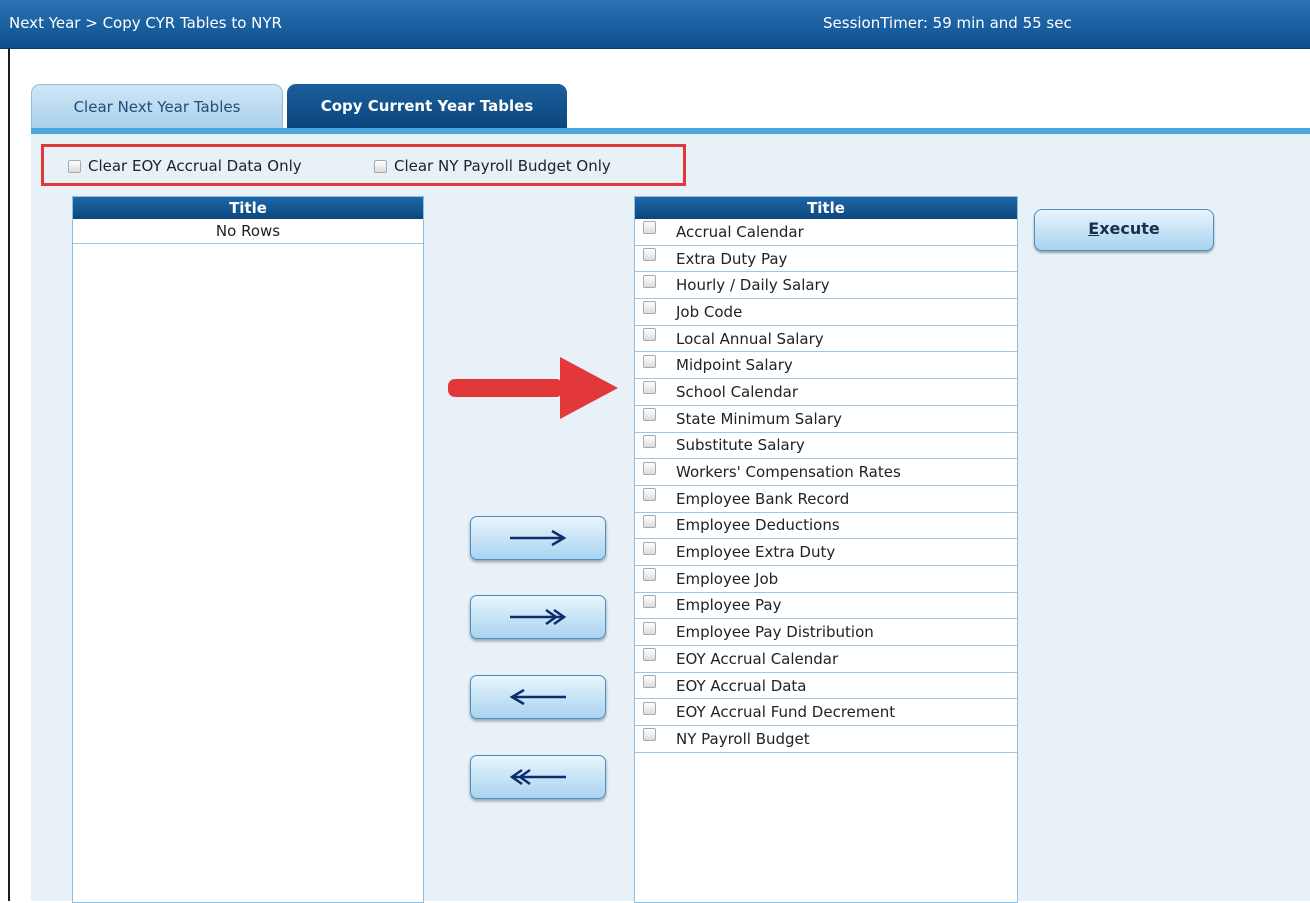  I want to click on table-row: EOY Accrual Calendar, so click(826, 659).